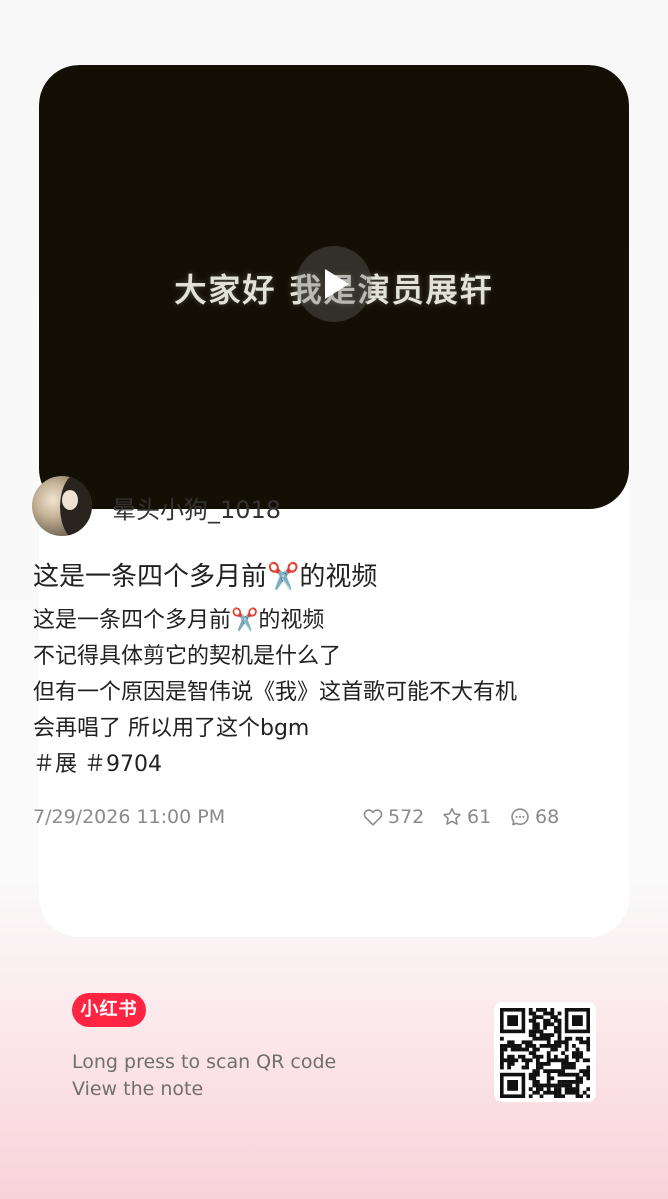 This screenshot has width=668, height=1199. Describe the element at coordinates (179, 620) in the screenshot. I see `note-body-line: 这是一条四个多月前✂️的视频` at that location.